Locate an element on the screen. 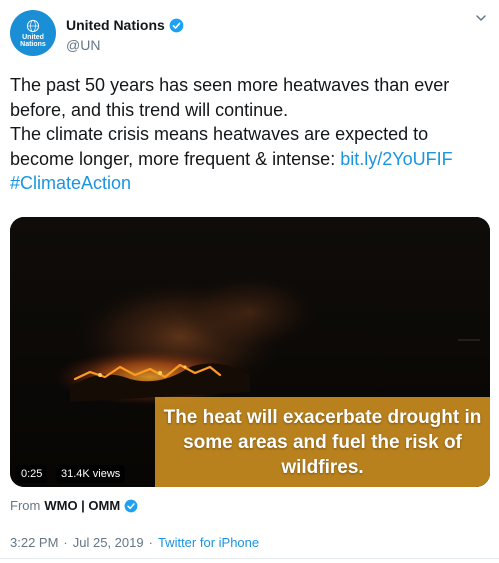 This screenshot has height=563, width=499. caption-line-1: The heat will exacerbate drought in is located at coordinates (322, 417).